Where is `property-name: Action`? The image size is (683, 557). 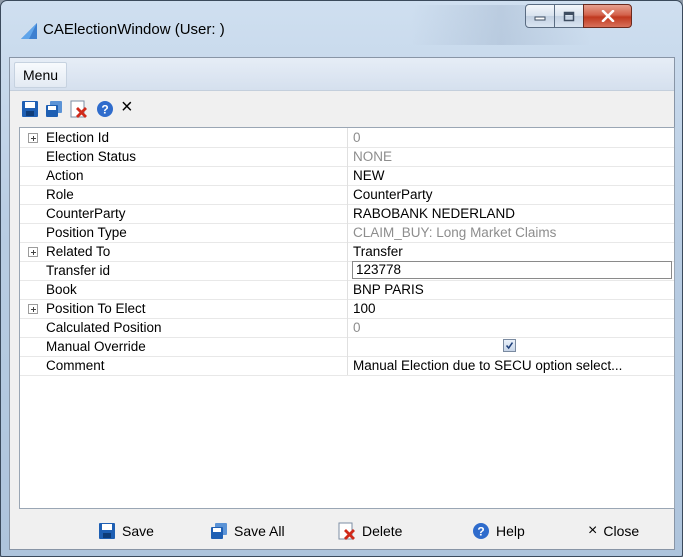
property-name: Action is located at coordinates (184, 175).